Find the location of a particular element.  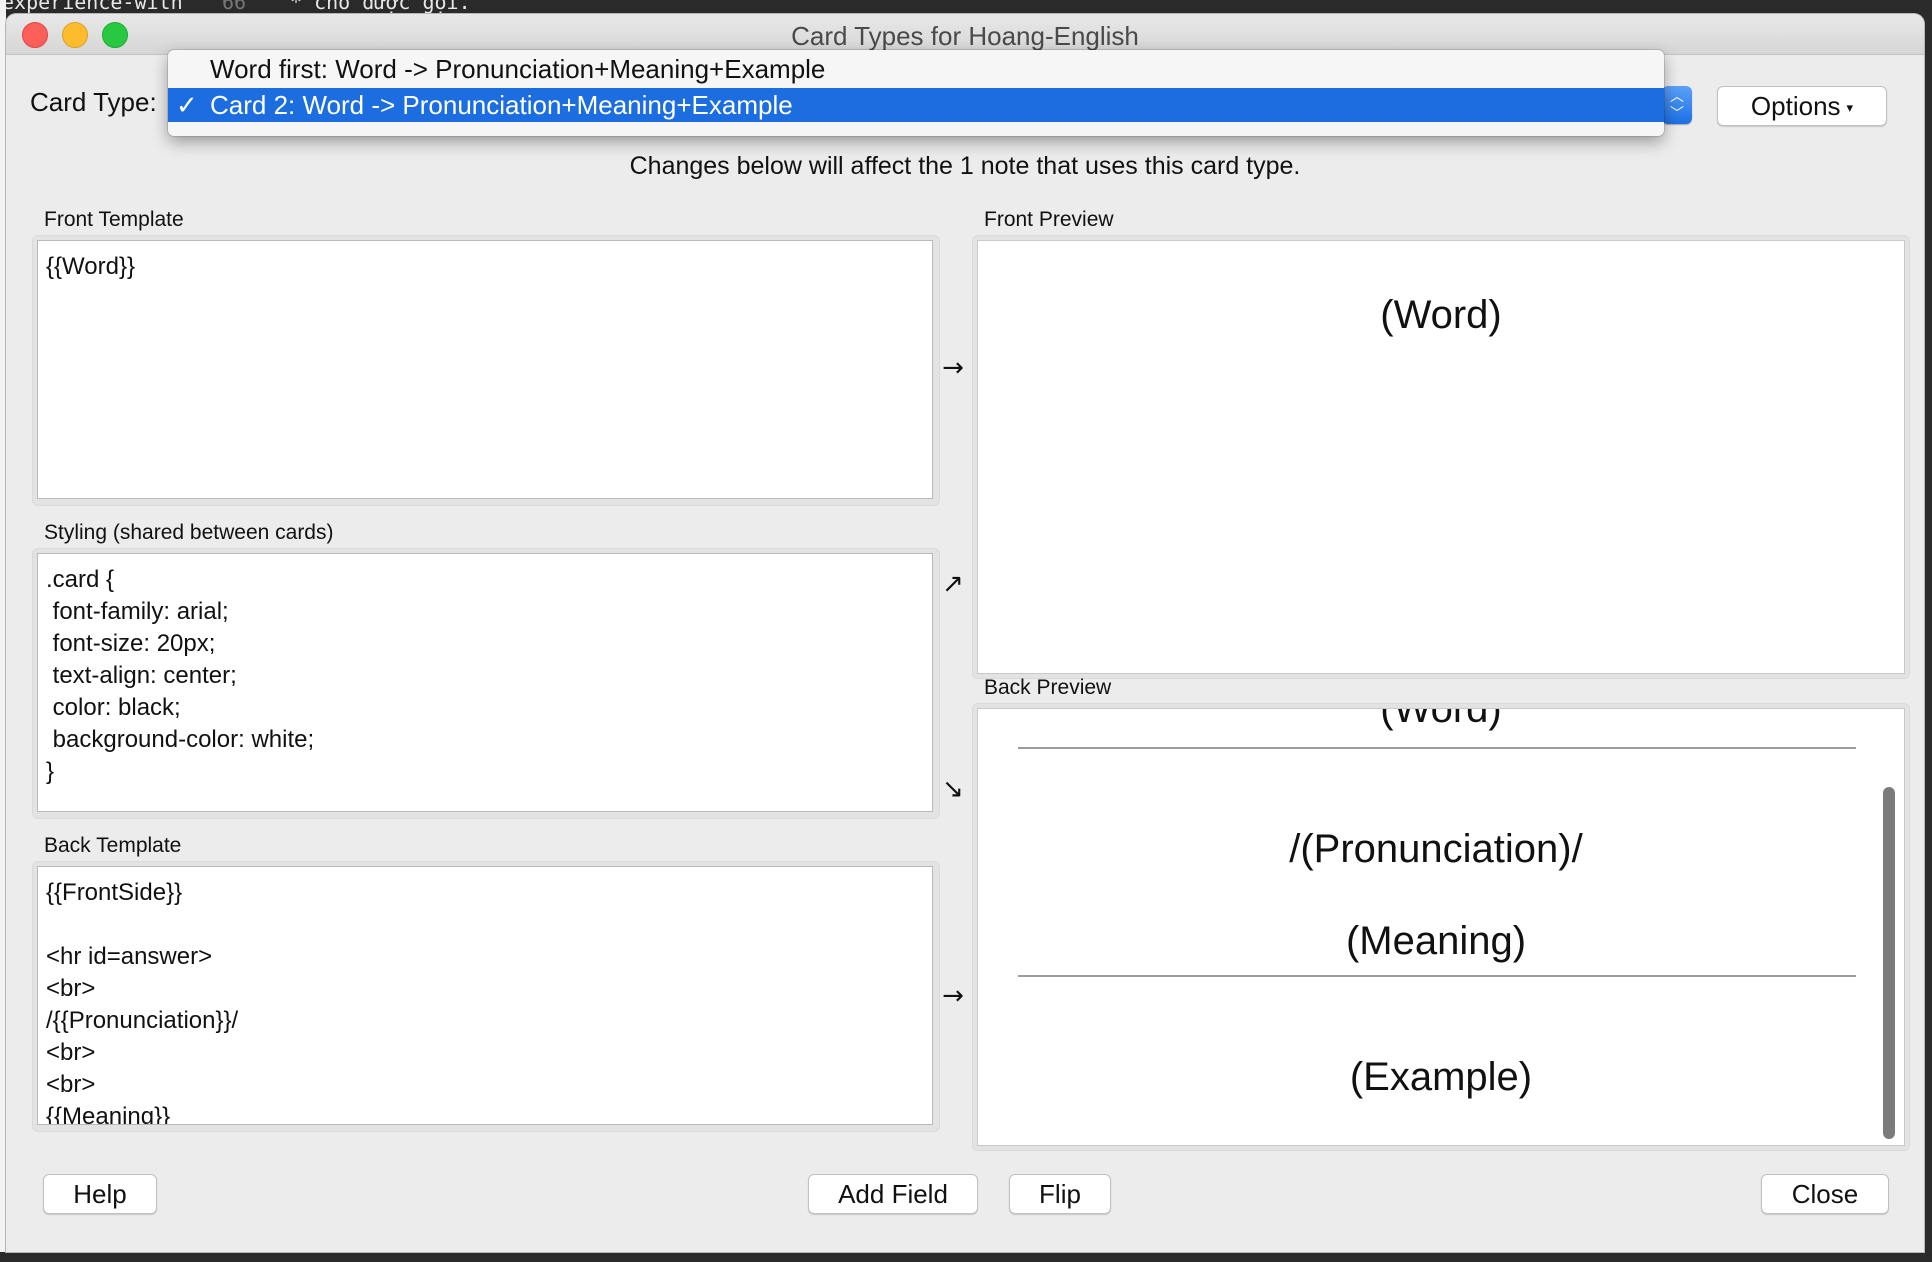

background-editor-strip: experience-with 66 * cho được gọi. is located at coordinates (966, 7).